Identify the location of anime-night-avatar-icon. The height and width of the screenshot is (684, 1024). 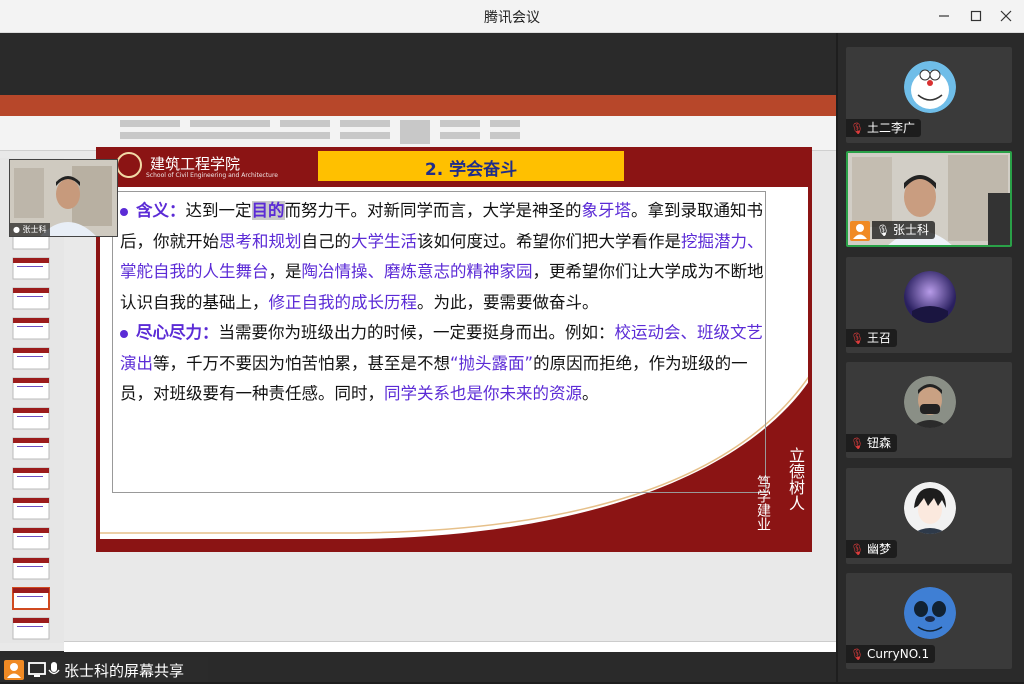
(930, 297).